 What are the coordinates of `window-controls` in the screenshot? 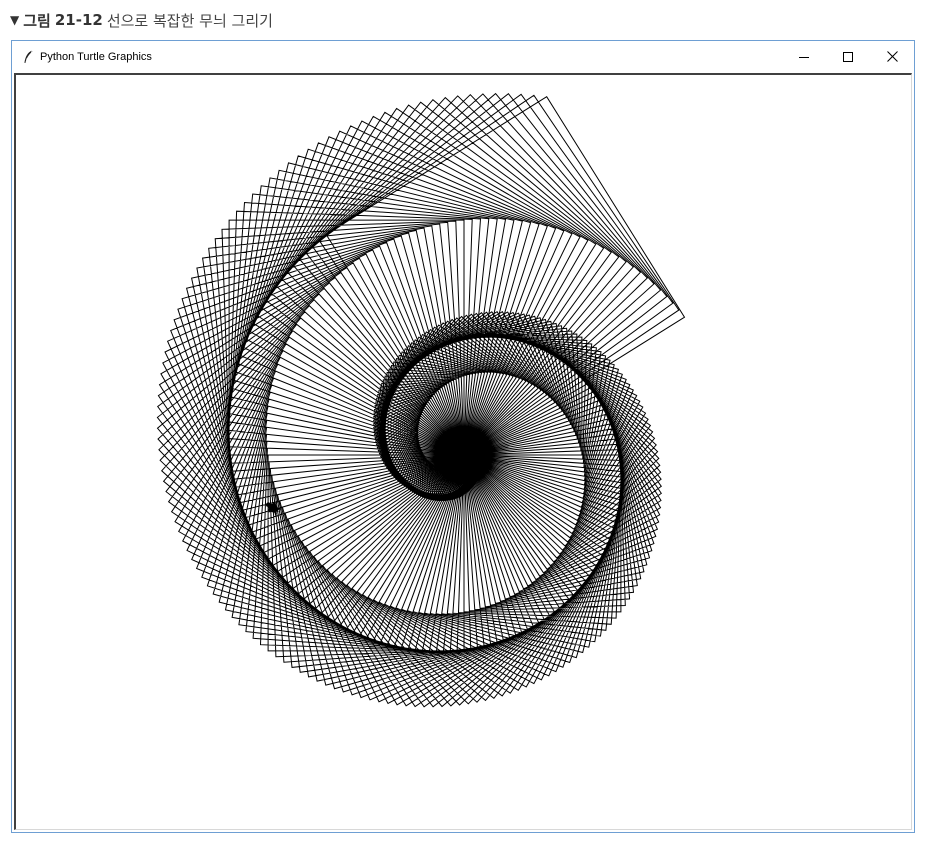 It's located at (848, 56).